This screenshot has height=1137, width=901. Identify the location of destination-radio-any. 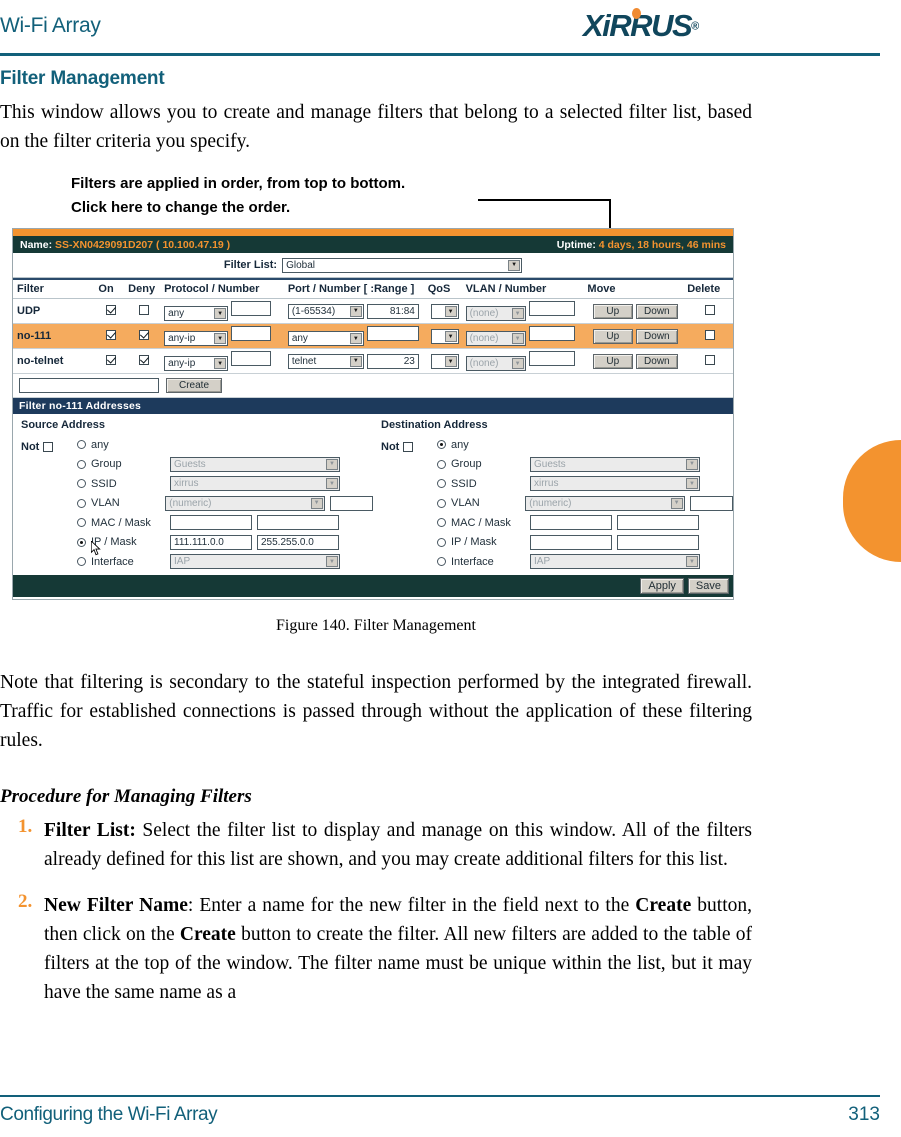
(441, 445).